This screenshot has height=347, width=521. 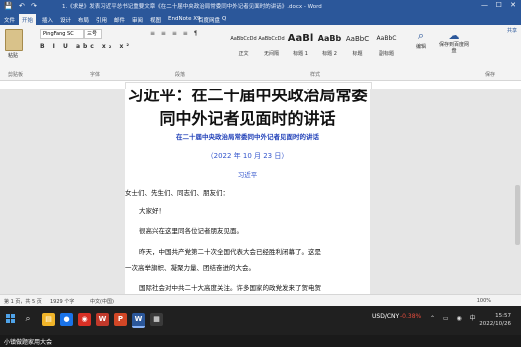 What do you see at coordinates (512, 30) in the screenshot?
I see `share-button: 共享` at bounding box center [512, 30].